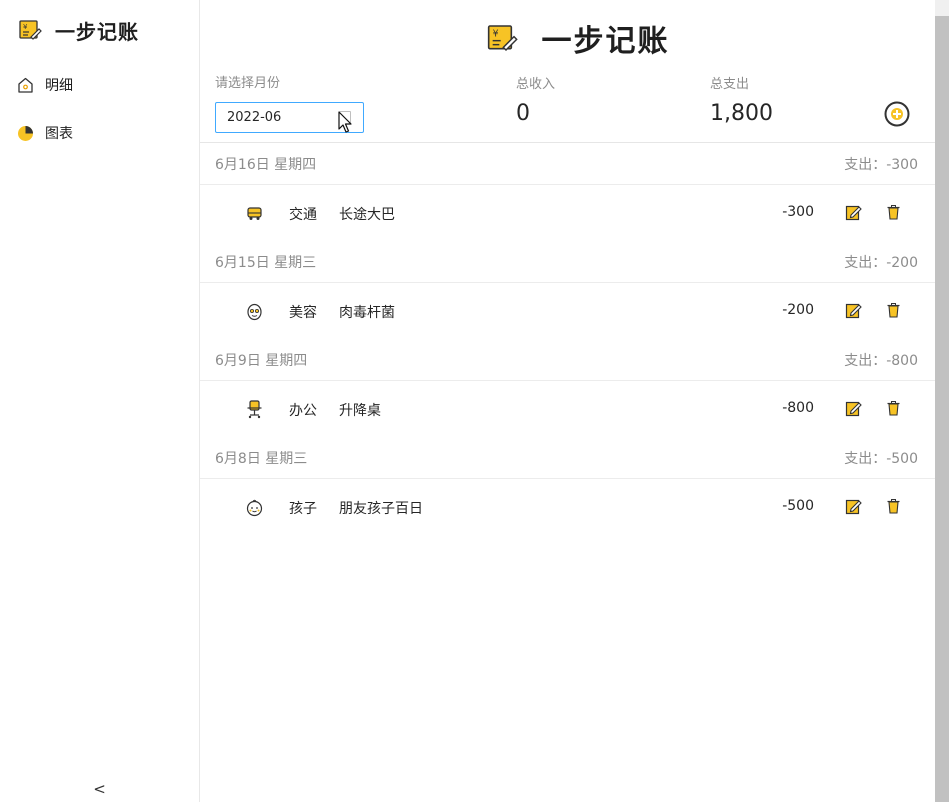 This screenshot has height=802, width=949. What do you see at coordinates (261, 360) in the screenshot?
I see `day-date: 6月9日 星期四` at bounding box center [261, 360].